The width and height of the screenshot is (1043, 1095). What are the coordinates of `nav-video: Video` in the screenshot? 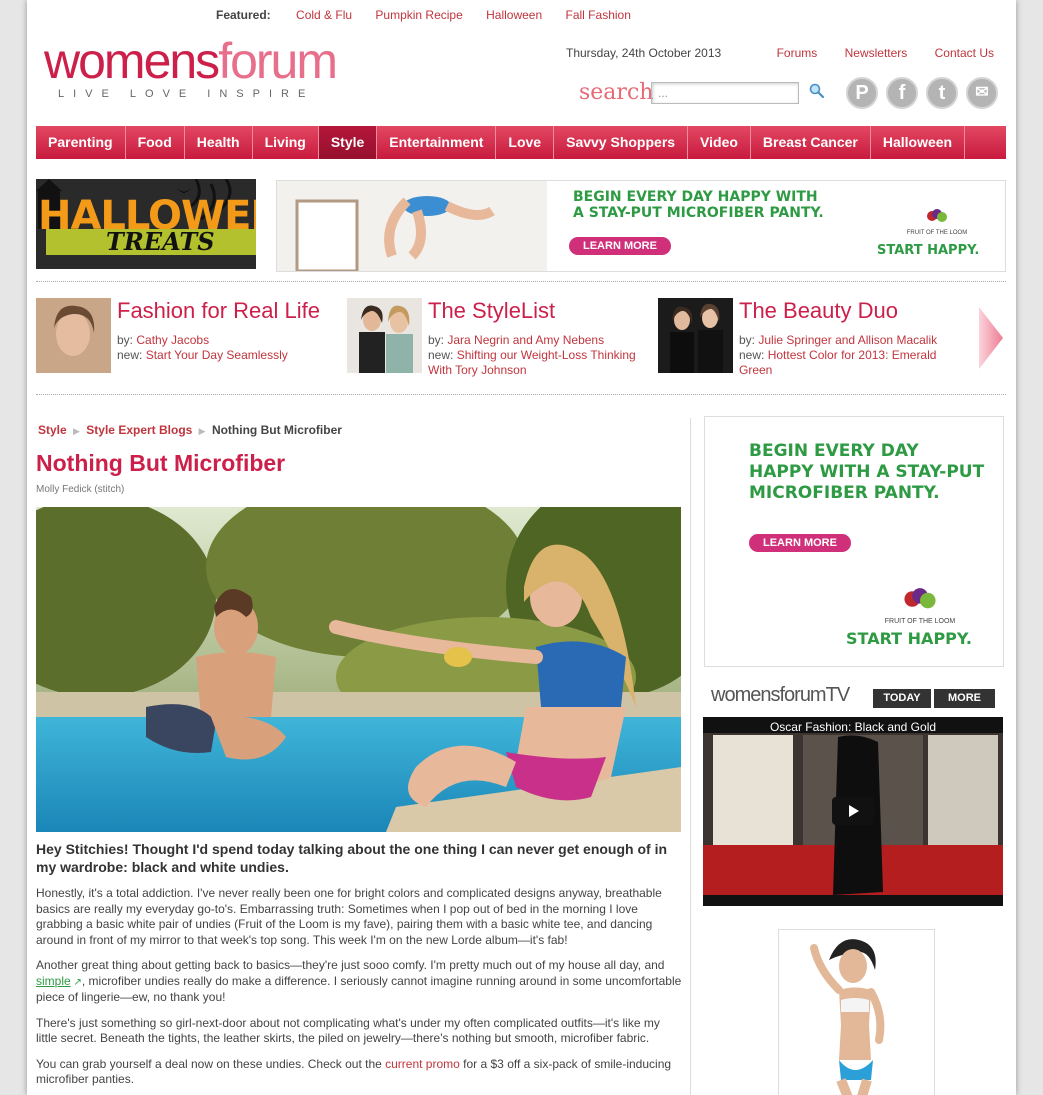 It's located at (719, 142).